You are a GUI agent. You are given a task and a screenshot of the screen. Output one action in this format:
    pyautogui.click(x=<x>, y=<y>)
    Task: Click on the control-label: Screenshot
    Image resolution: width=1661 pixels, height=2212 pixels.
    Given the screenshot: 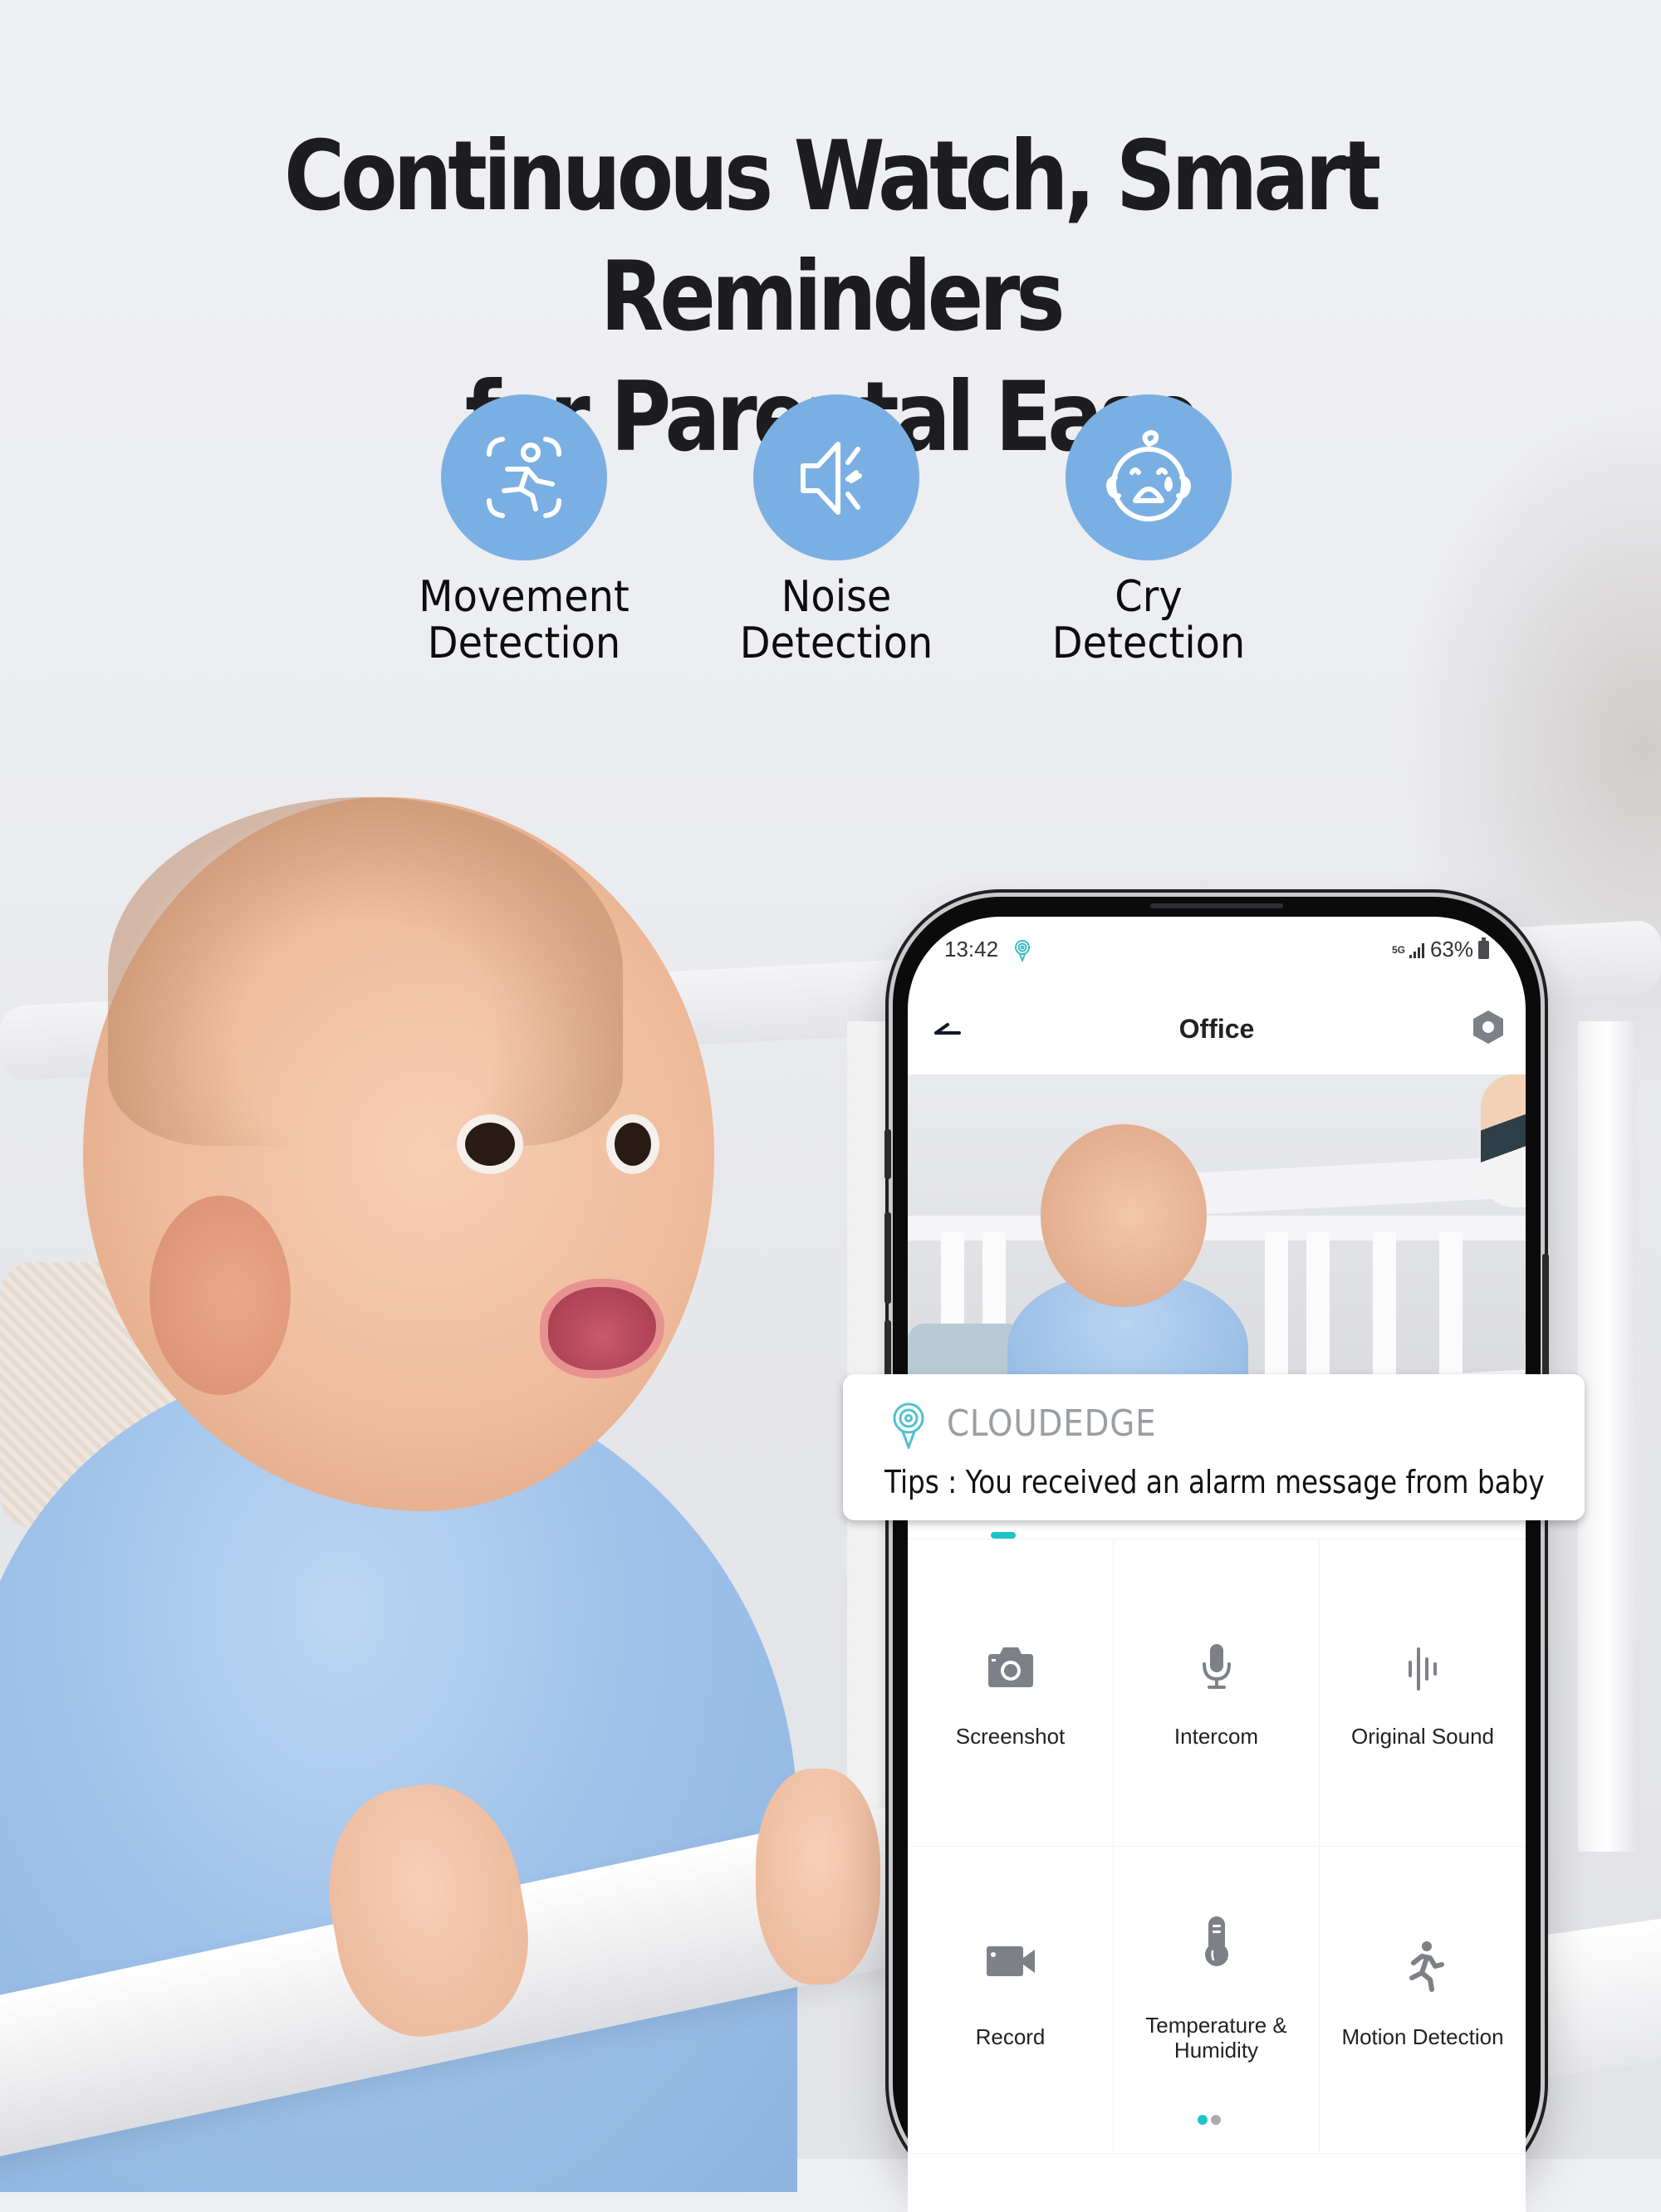 What is the action you would take?
    pyautogui.click(x=1010, y=1736)
    